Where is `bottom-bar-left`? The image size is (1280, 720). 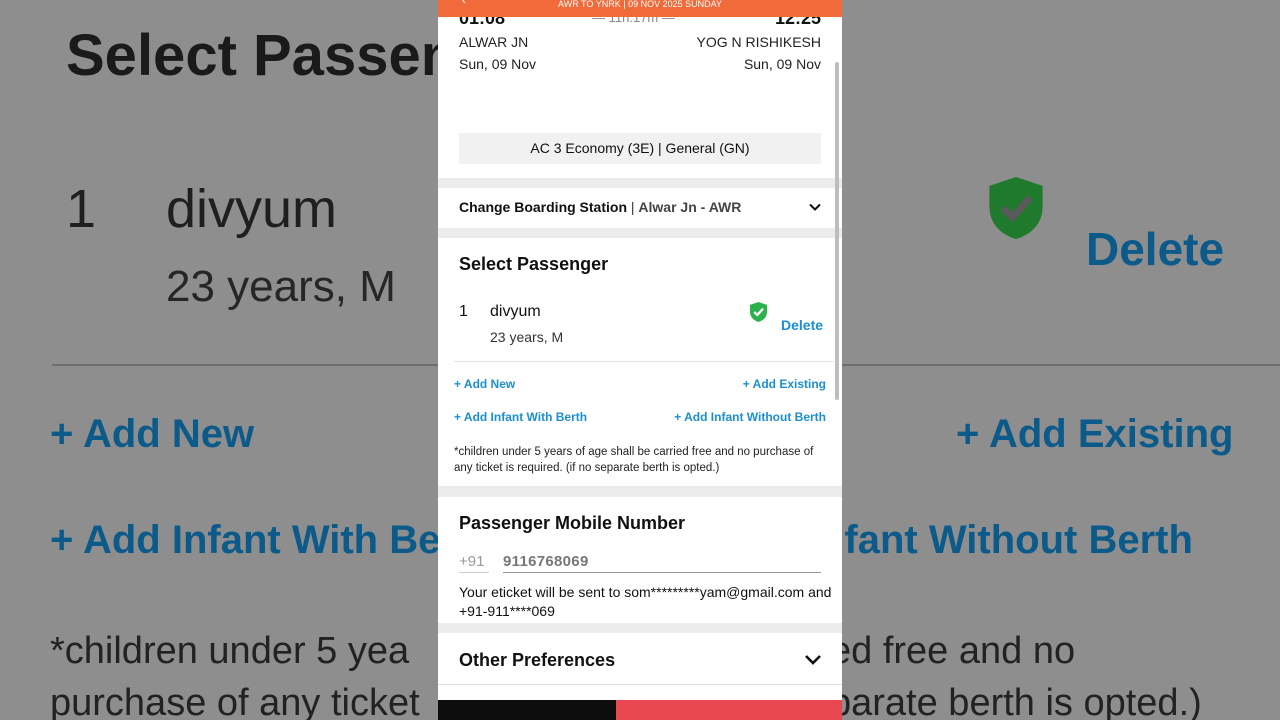 bottom-bar-left is located at coordinates (527, 710).